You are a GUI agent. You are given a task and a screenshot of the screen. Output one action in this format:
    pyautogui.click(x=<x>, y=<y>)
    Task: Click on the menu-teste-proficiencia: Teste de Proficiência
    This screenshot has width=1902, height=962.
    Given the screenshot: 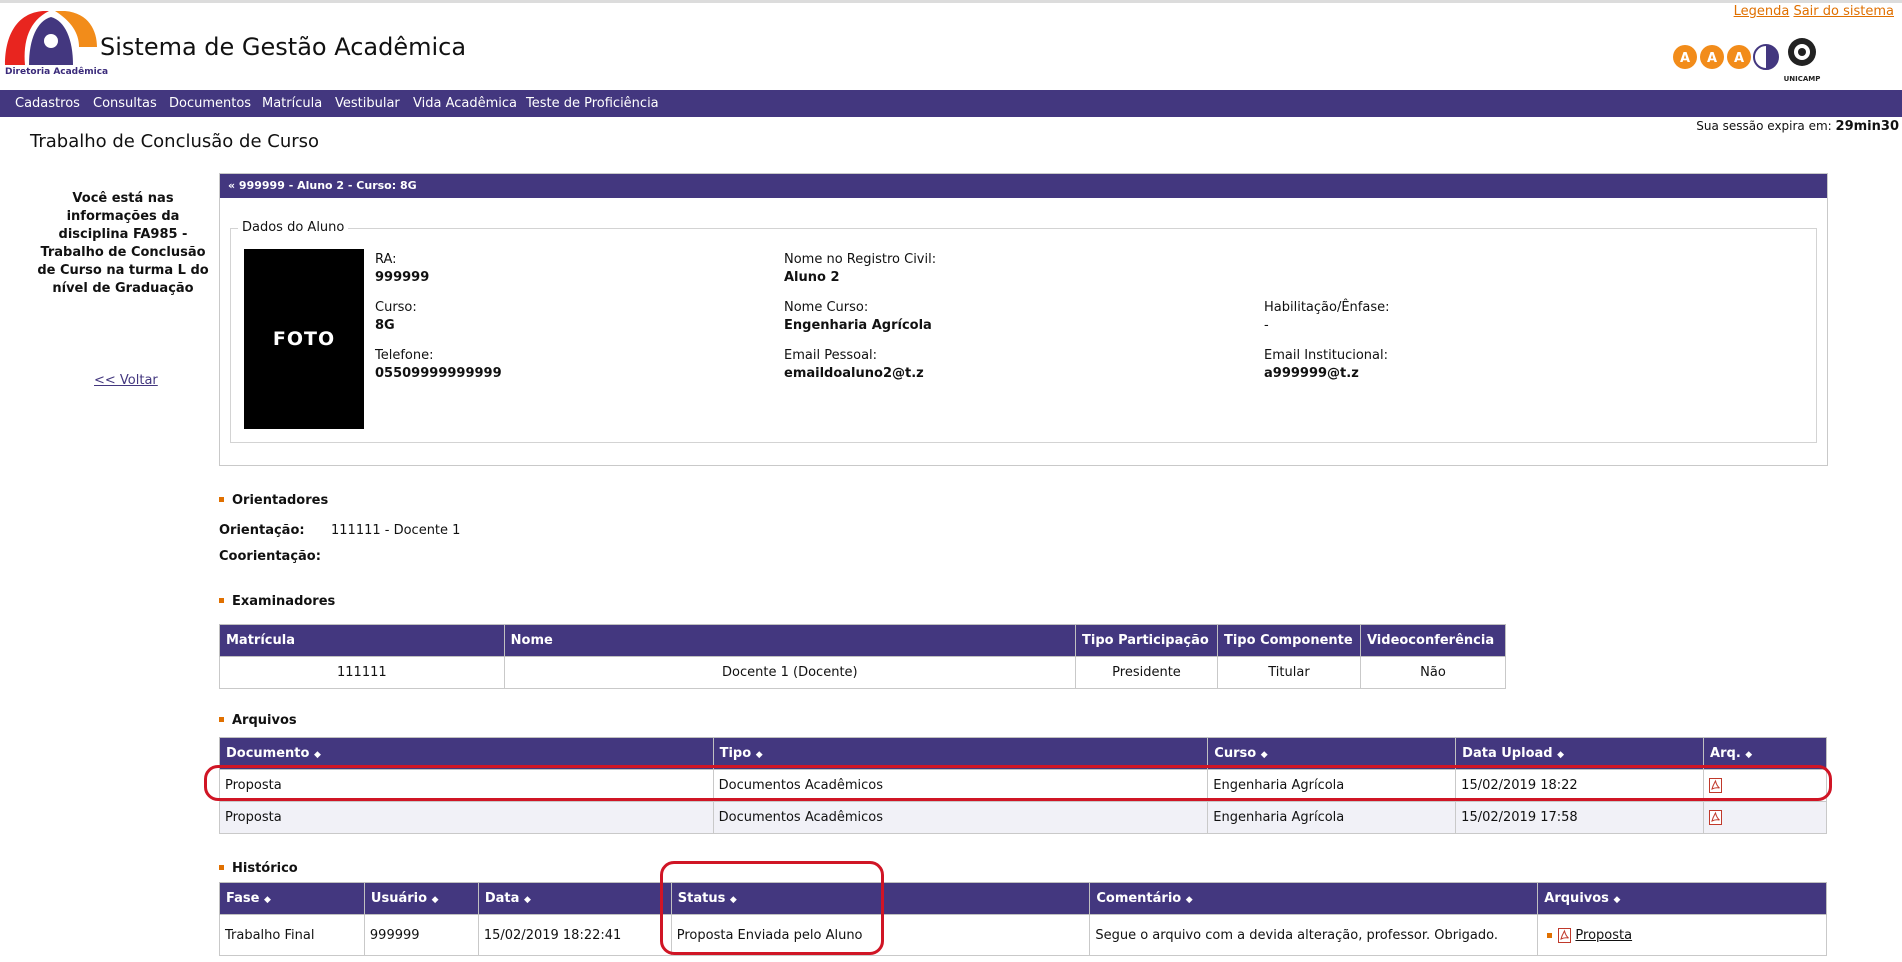 What is the action you would take?
    pyautogui.click(x=592, y=103)
    